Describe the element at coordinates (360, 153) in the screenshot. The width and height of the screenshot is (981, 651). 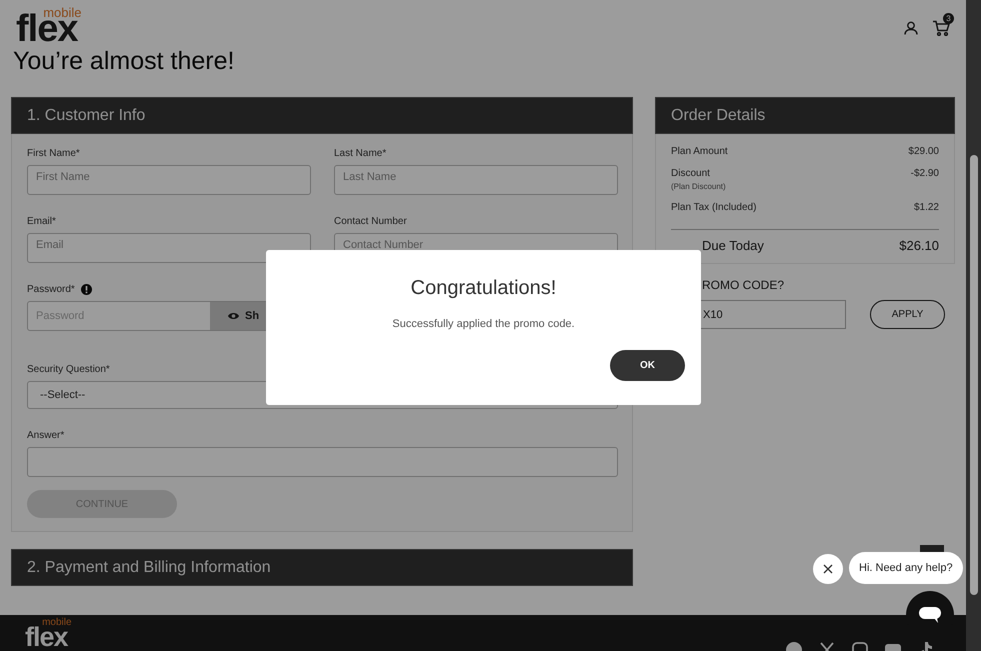
I see `field-label: Last Name*` at that location.